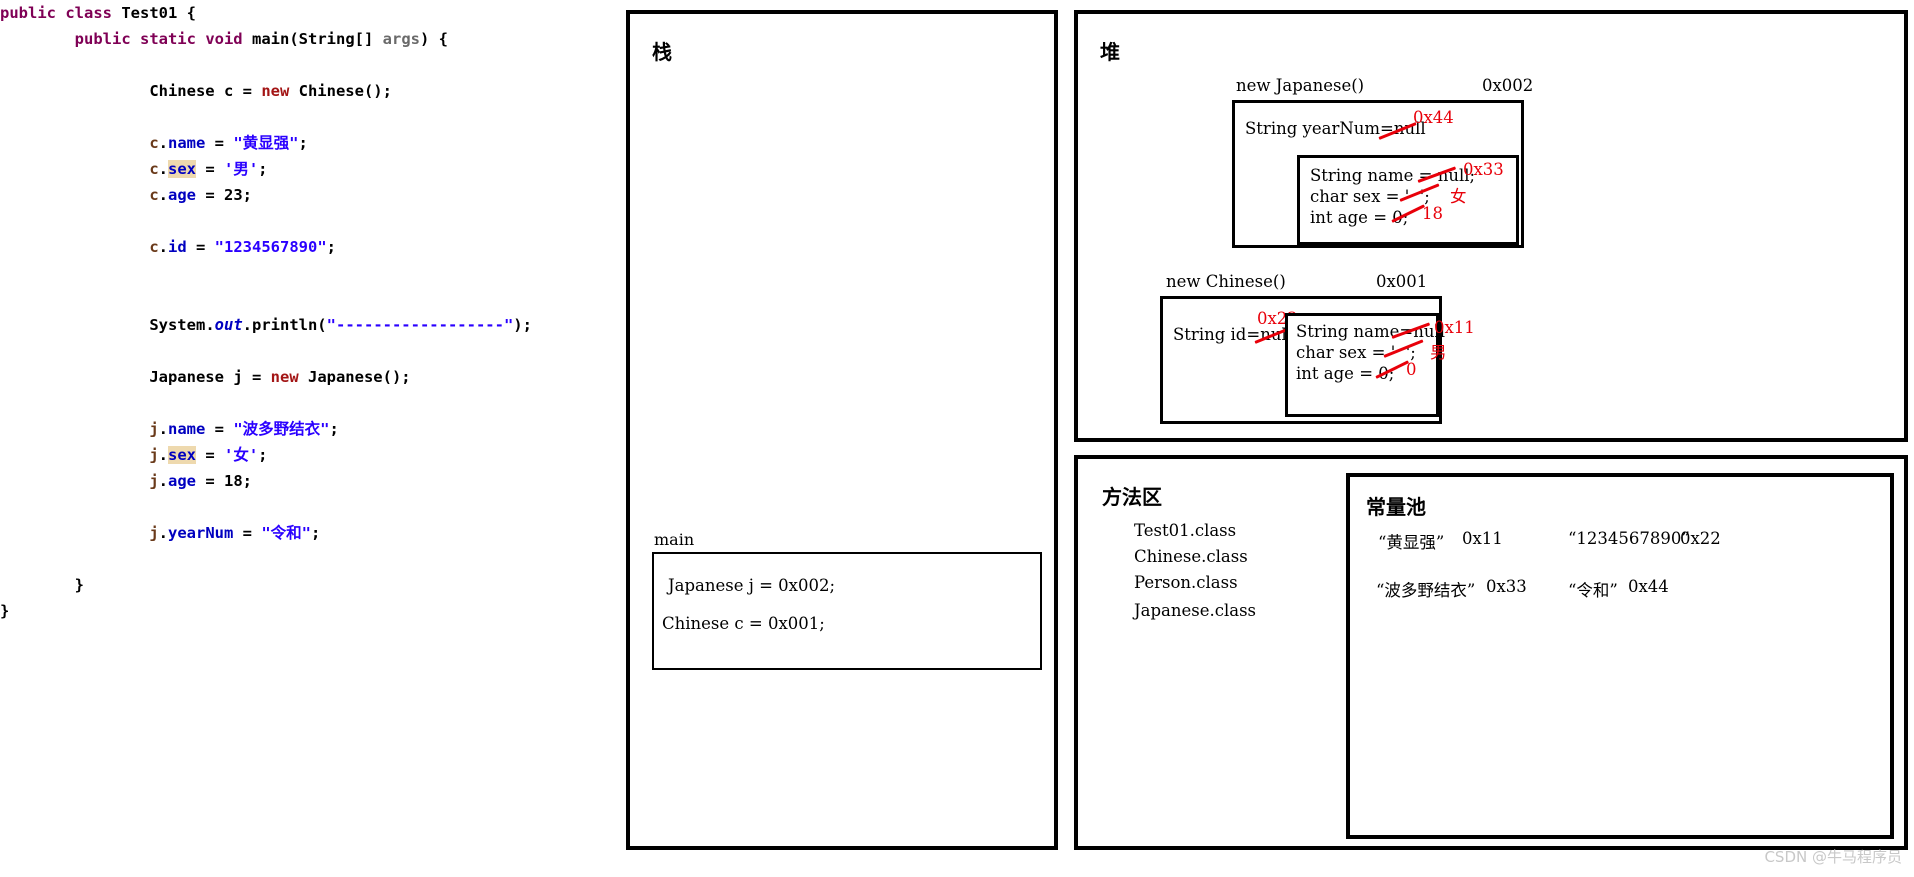 The image size is (1914, 877). What do you see at coordinates (1411, 369) in the screenshot?
I see `chinese-age-annotation: 0` at bounding box center [1411, 369].